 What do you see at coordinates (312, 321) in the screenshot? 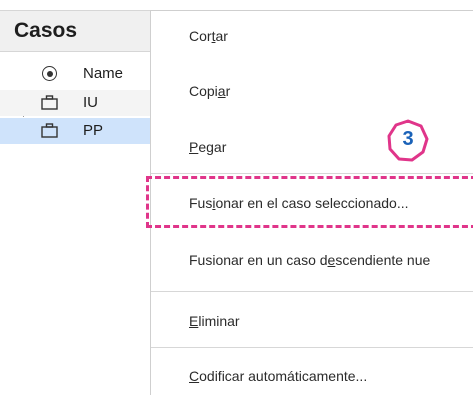
I see `menu-item-delete: Eliminar` at bounding box center [312, 321].